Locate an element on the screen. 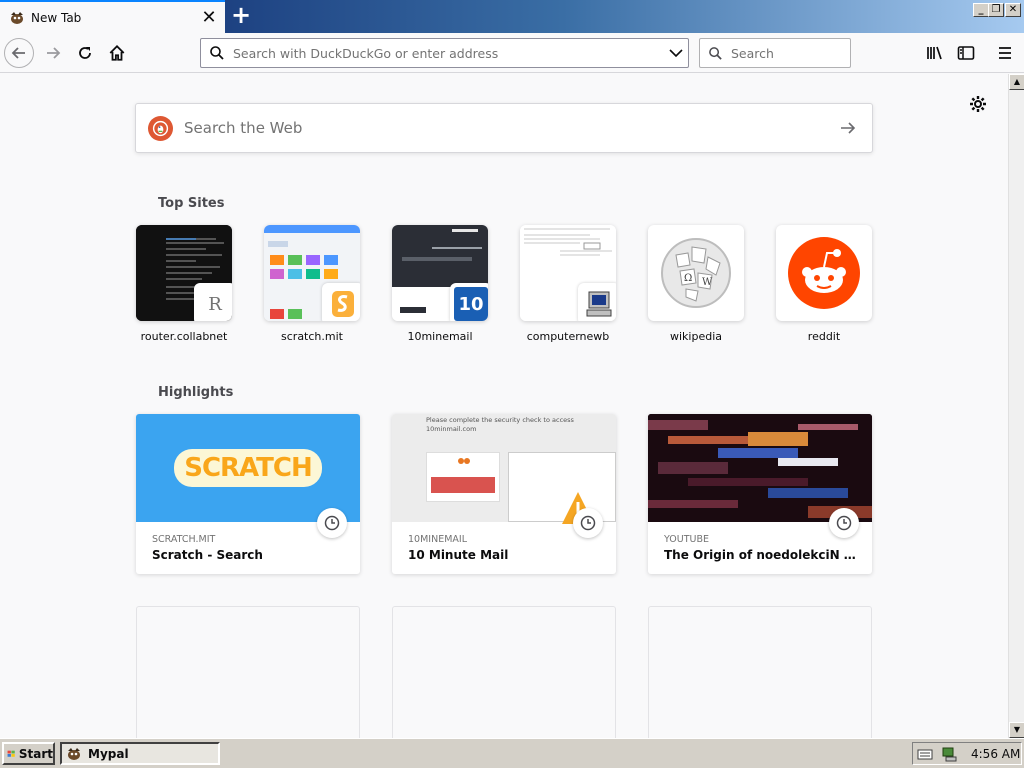  tab-title: New Tab is located at coordinates (56, 17).